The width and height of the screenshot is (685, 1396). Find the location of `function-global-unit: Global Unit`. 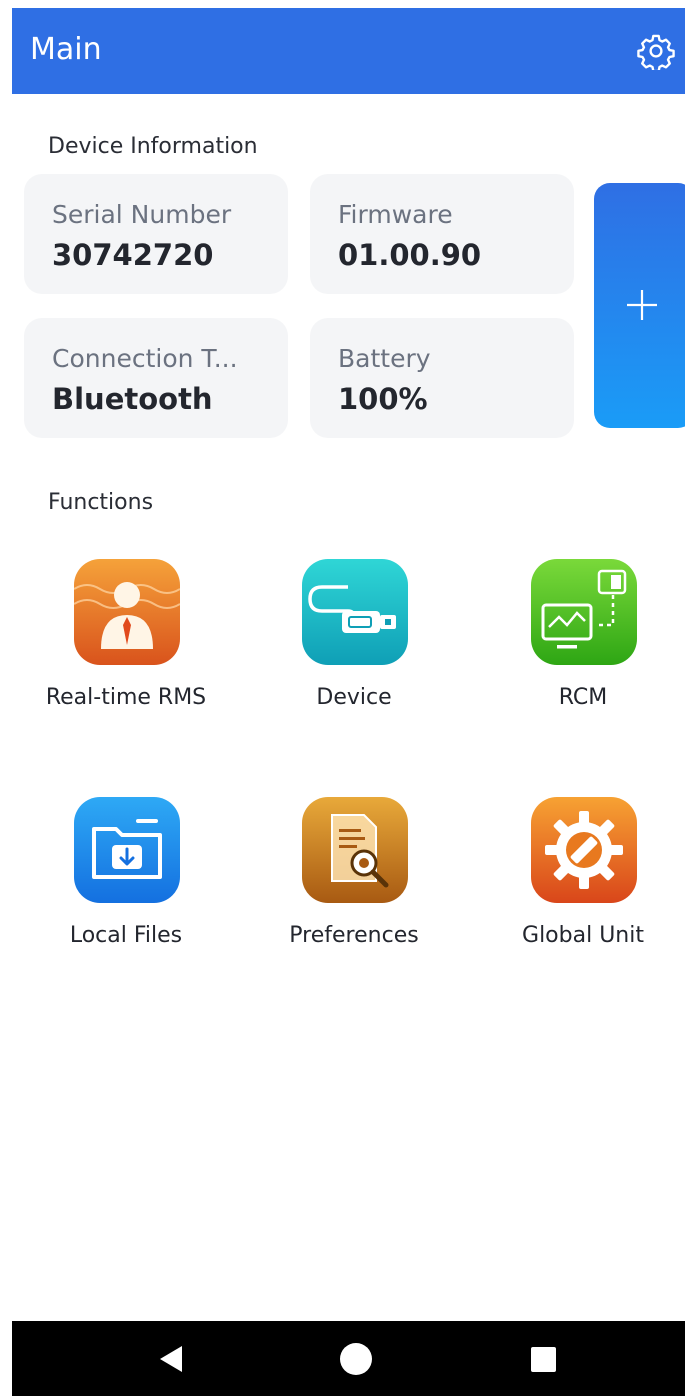

function-global-unit: Global Unit is located at coordinates (583, 887).